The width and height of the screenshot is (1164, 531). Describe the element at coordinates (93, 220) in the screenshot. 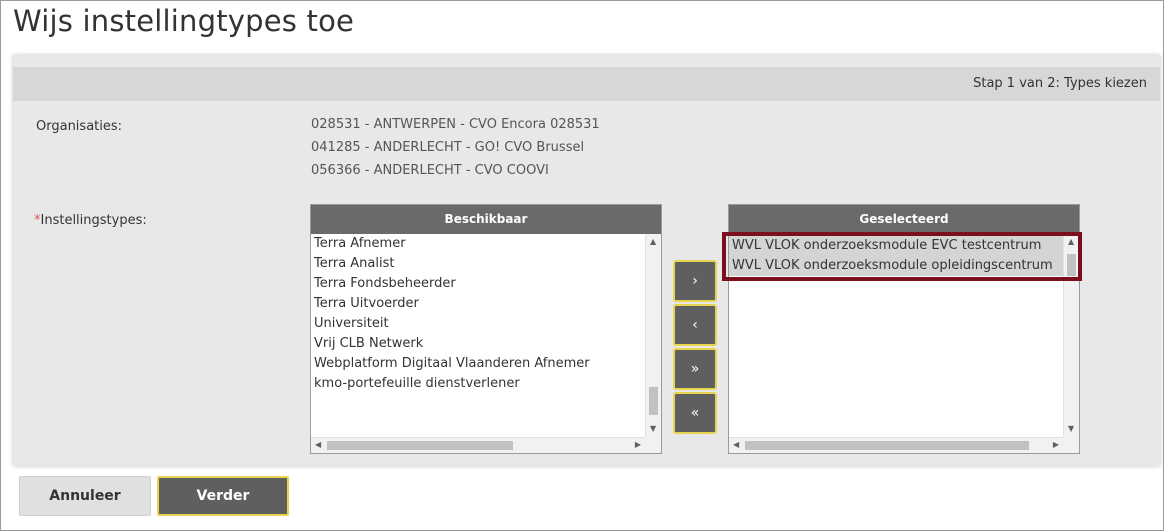

I see `types-label-text: Instellingstypes:` at that location.